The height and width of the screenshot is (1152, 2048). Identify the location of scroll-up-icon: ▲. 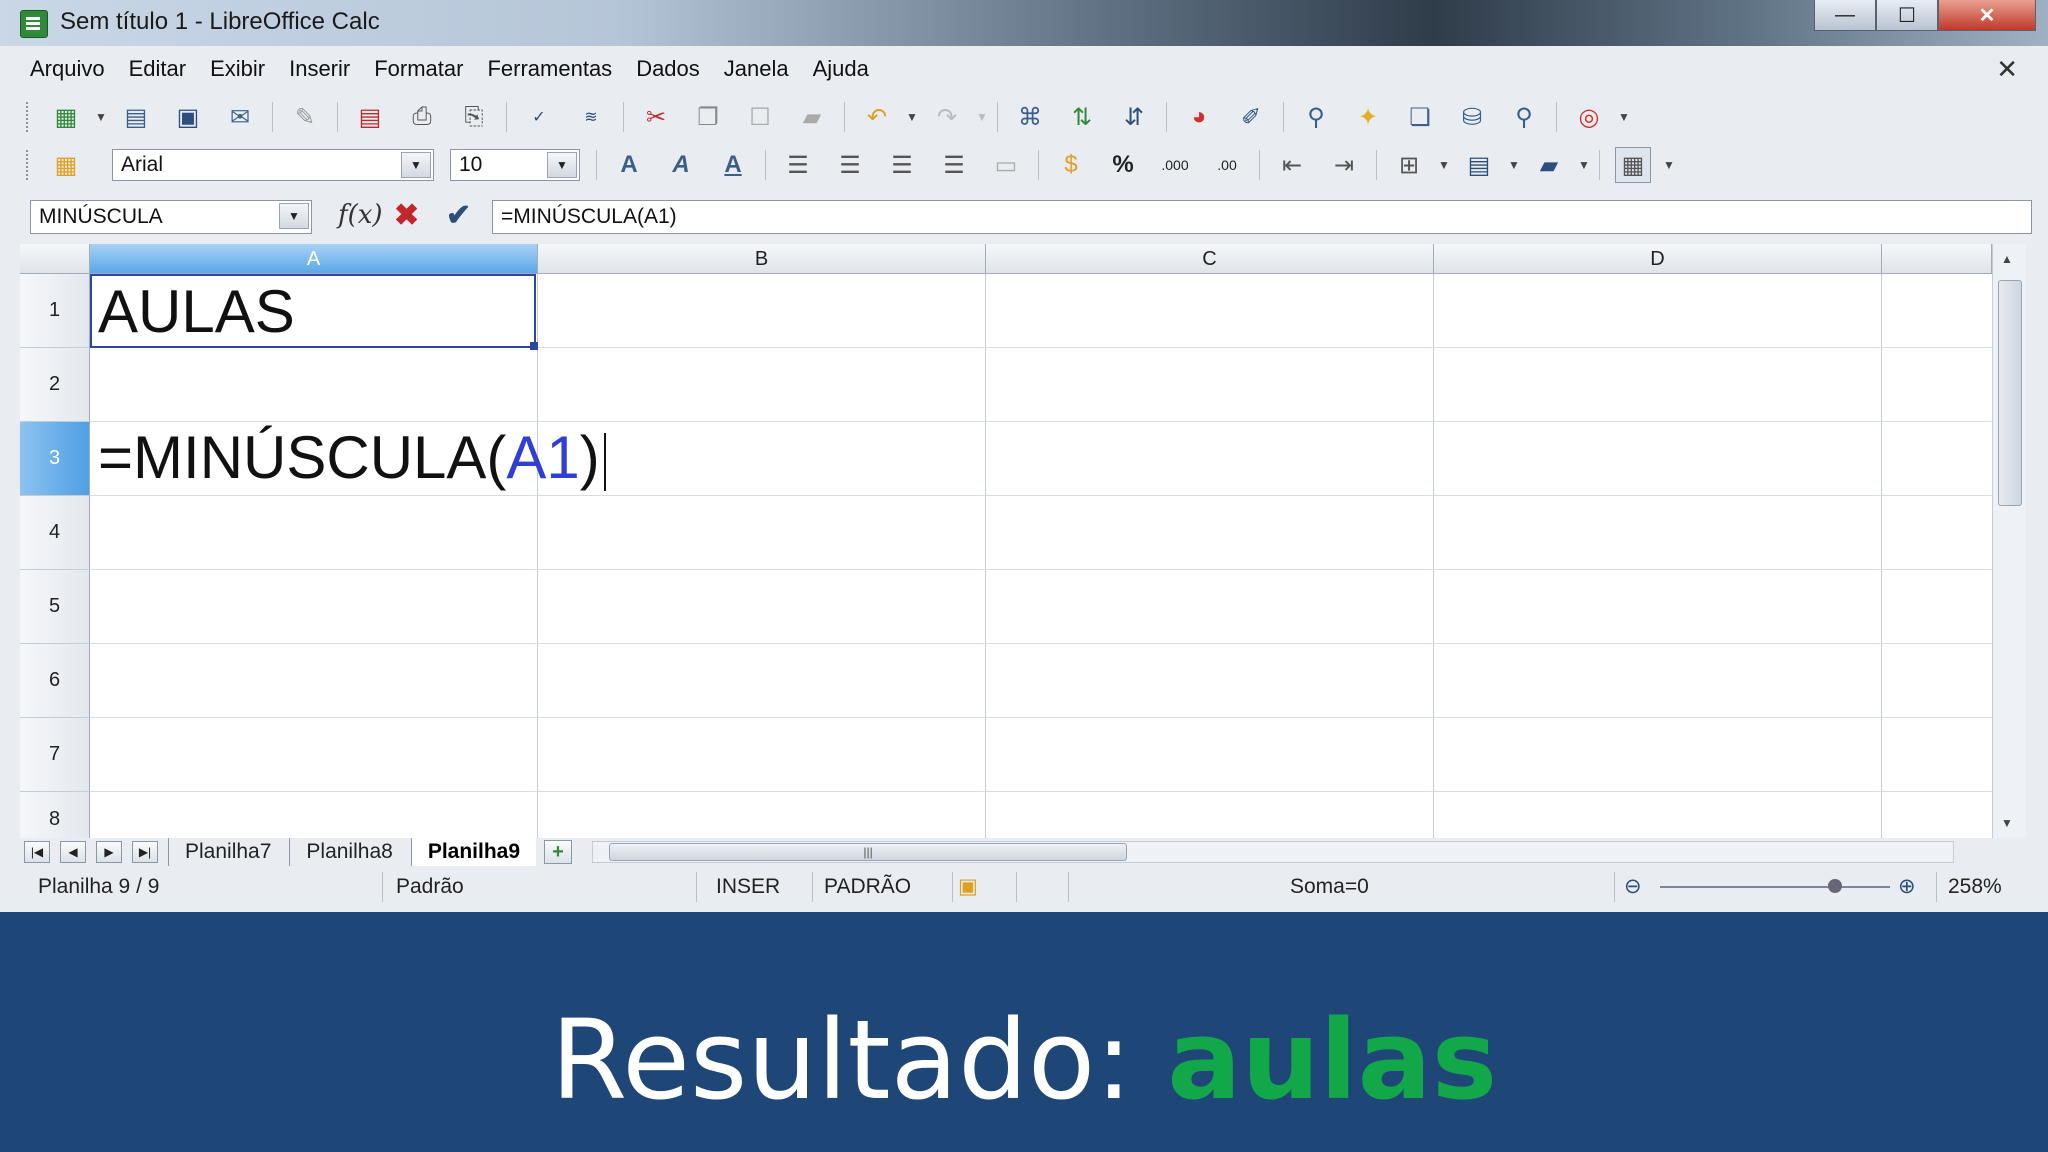
(2007, 259).